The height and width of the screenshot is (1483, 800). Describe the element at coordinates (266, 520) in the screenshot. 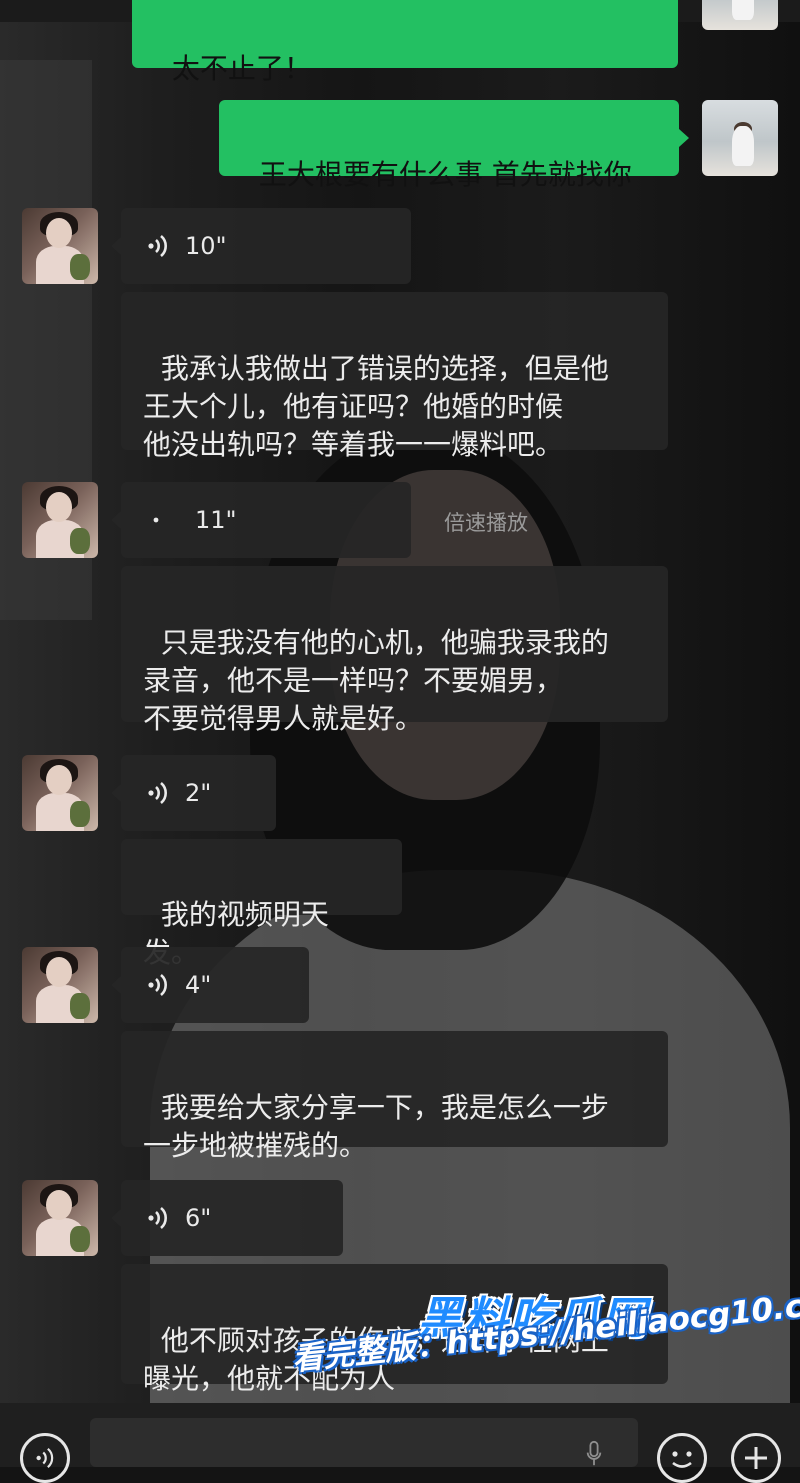

I see `voice-message: 11"` at that location.